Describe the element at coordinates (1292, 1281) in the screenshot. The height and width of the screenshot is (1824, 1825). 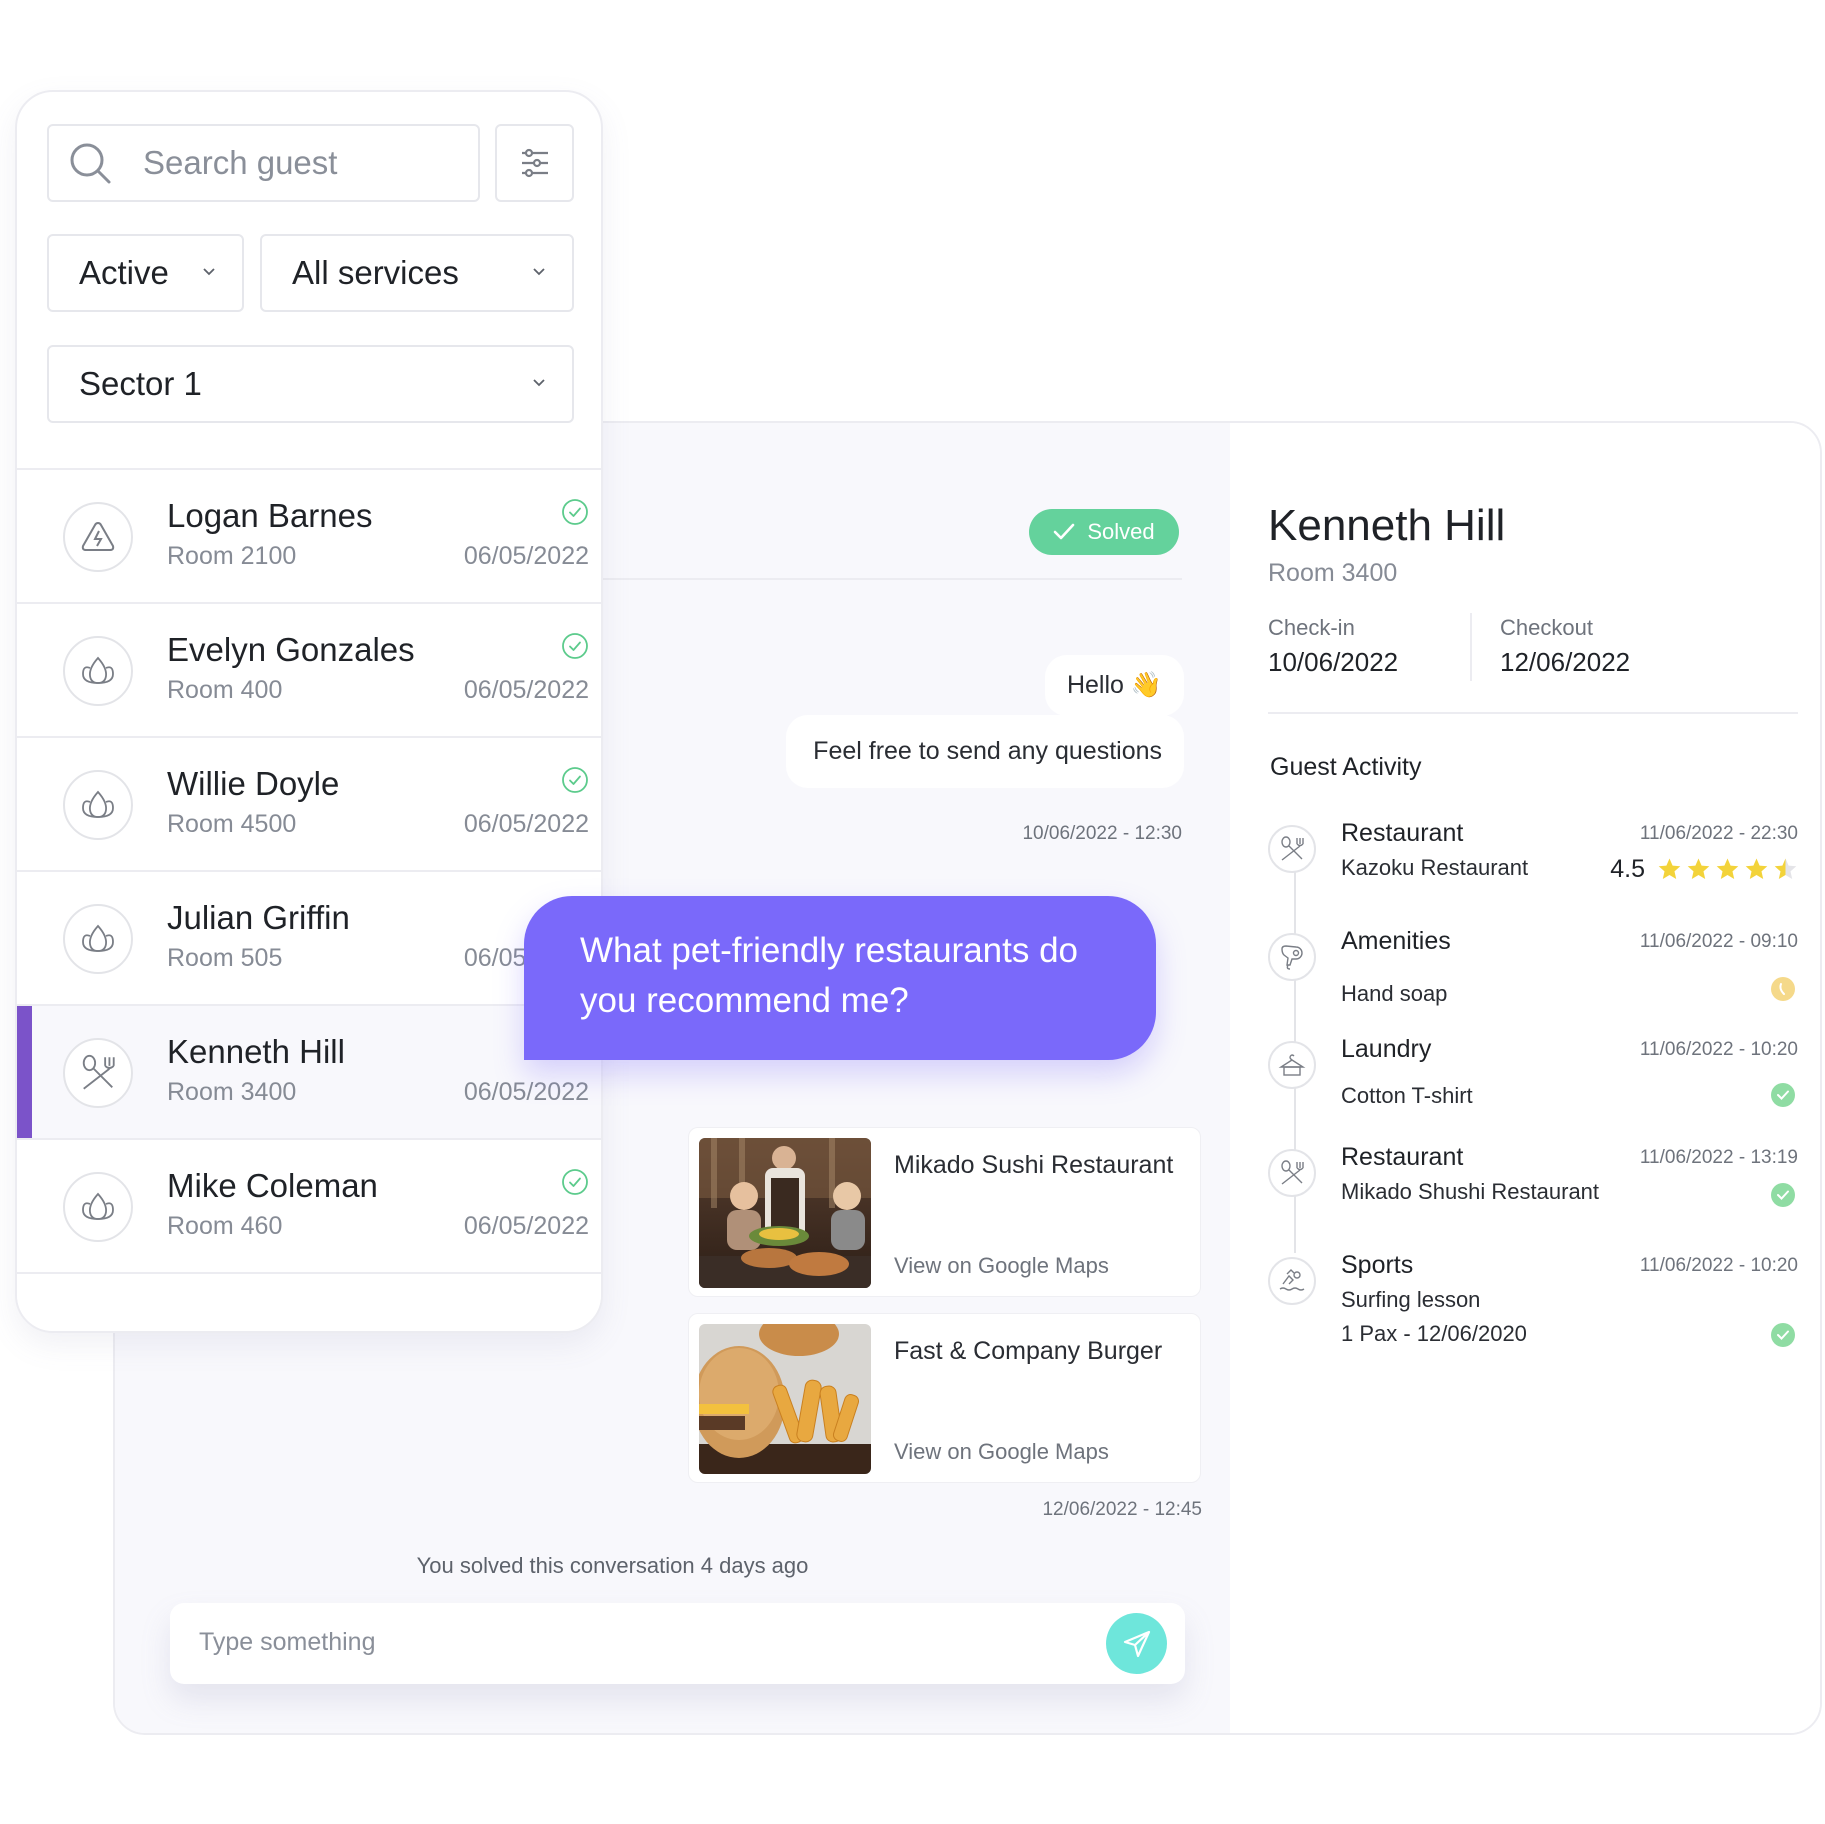
I see `swimming-icon` at that location.